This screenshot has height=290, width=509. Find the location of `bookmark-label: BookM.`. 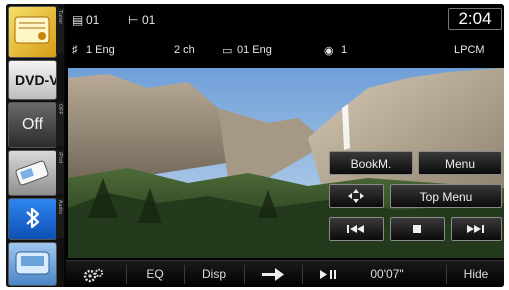

bookmark-label: BookM. is located at coordinates (371, 164).